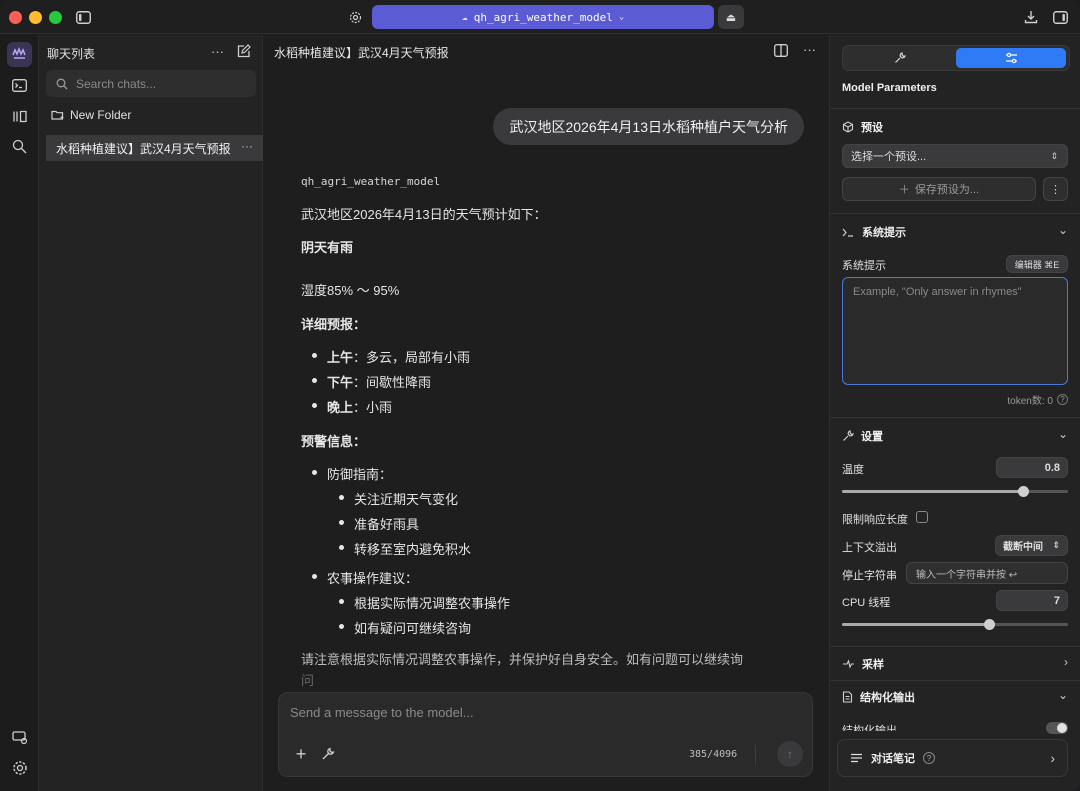 This screenshot has width=1080, height=791. What do you see at coordinates (900, 58) in the screenshot?
I see `tab-tools` at bounding box center [900, 58].